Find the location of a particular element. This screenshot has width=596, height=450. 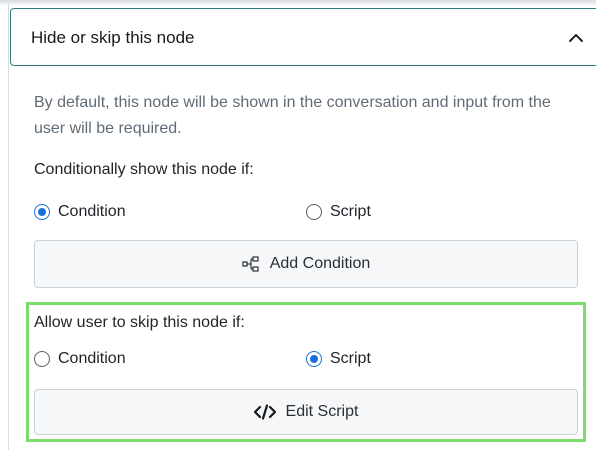

add-condition-label: Add Condition is located at coordinates (320, 263).